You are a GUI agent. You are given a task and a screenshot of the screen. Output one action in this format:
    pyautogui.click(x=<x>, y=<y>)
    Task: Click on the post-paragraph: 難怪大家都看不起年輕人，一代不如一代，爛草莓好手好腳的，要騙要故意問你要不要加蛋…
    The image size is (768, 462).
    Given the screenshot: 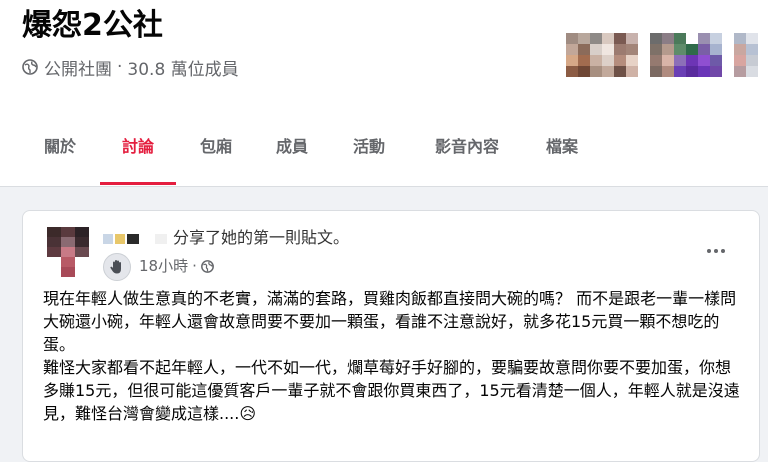 What is the action you would take?
    pyautogui.click(x=391, y=390)
    